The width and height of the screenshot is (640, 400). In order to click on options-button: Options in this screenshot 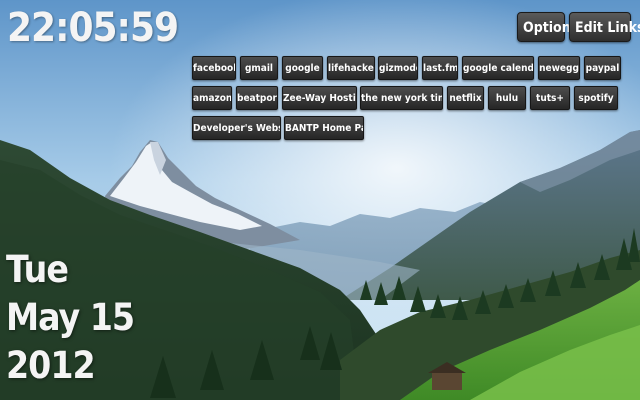, I will do `click(547, 27)`.